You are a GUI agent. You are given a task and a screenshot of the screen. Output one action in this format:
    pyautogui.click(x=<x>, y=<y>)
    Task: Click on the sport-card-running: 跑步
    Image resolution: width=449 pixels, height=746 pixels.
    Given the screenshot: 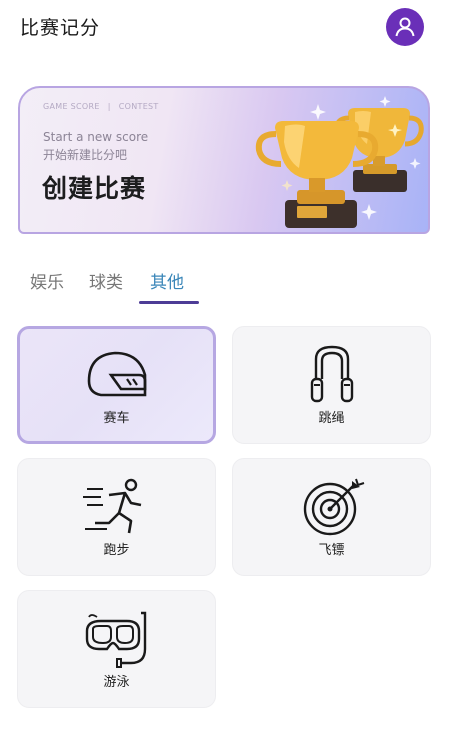 What is the action you would take?
    pyautogui.click(x=116, y=517)
    